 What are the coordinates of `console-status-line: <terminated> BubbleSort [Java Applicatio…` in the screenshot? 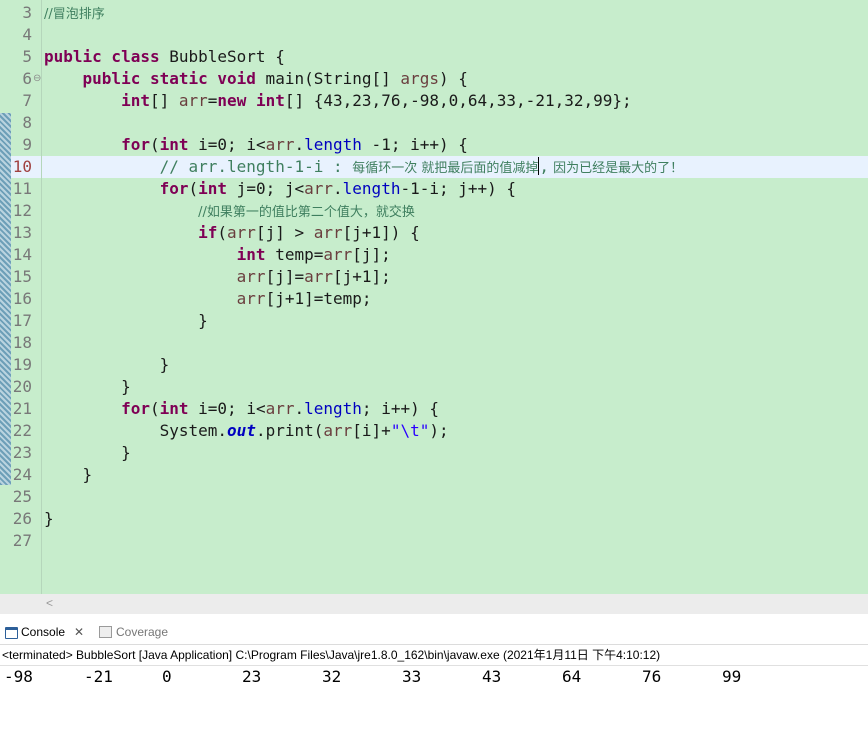 It's located at (331, 655).